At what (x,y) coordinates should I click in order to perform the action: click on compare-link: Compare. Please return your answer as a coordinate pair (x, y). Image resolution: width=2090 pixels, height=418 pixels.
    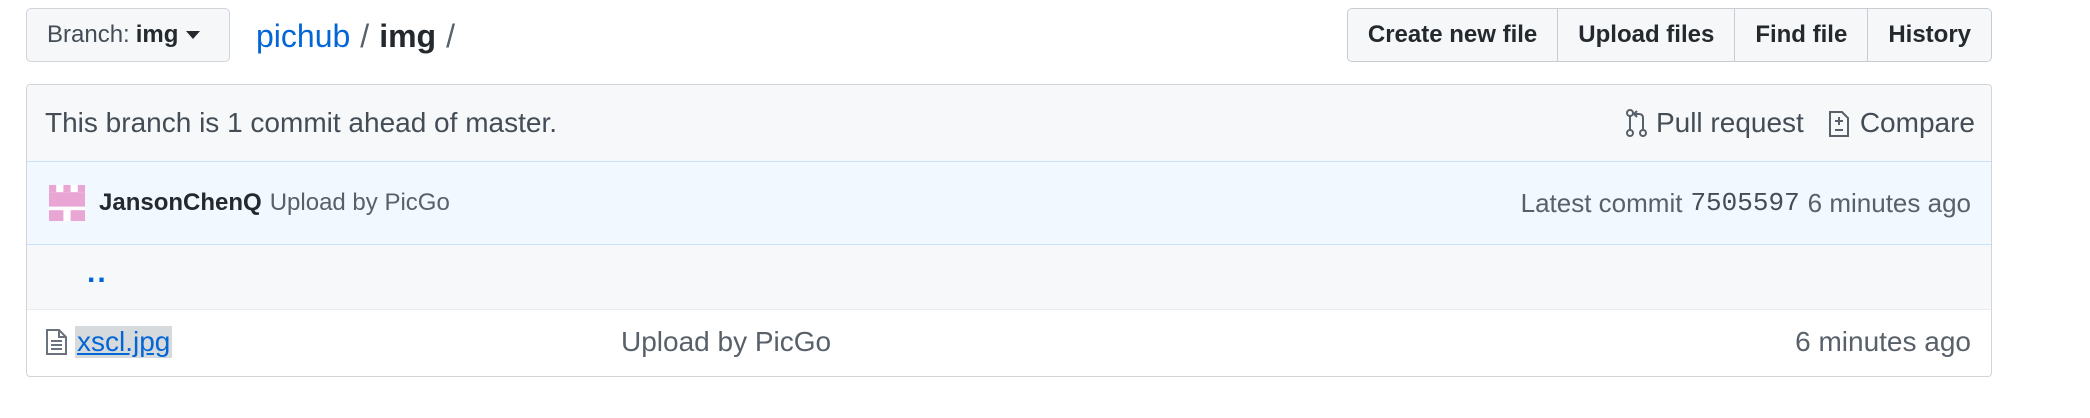
    Looking at the image, I should click on (1901, 123).